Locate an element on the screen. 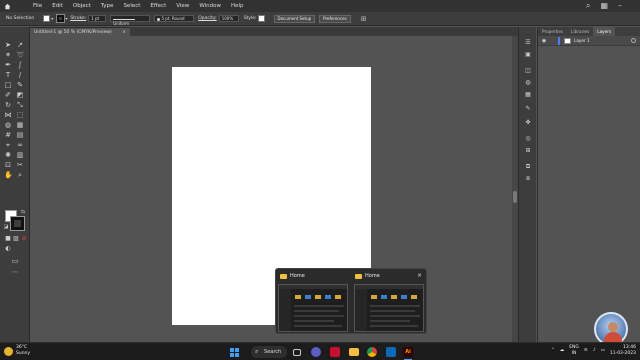 This screenshot has height=360, width=640. cloud-icon: ☁ is located at coordinates (562, 351).